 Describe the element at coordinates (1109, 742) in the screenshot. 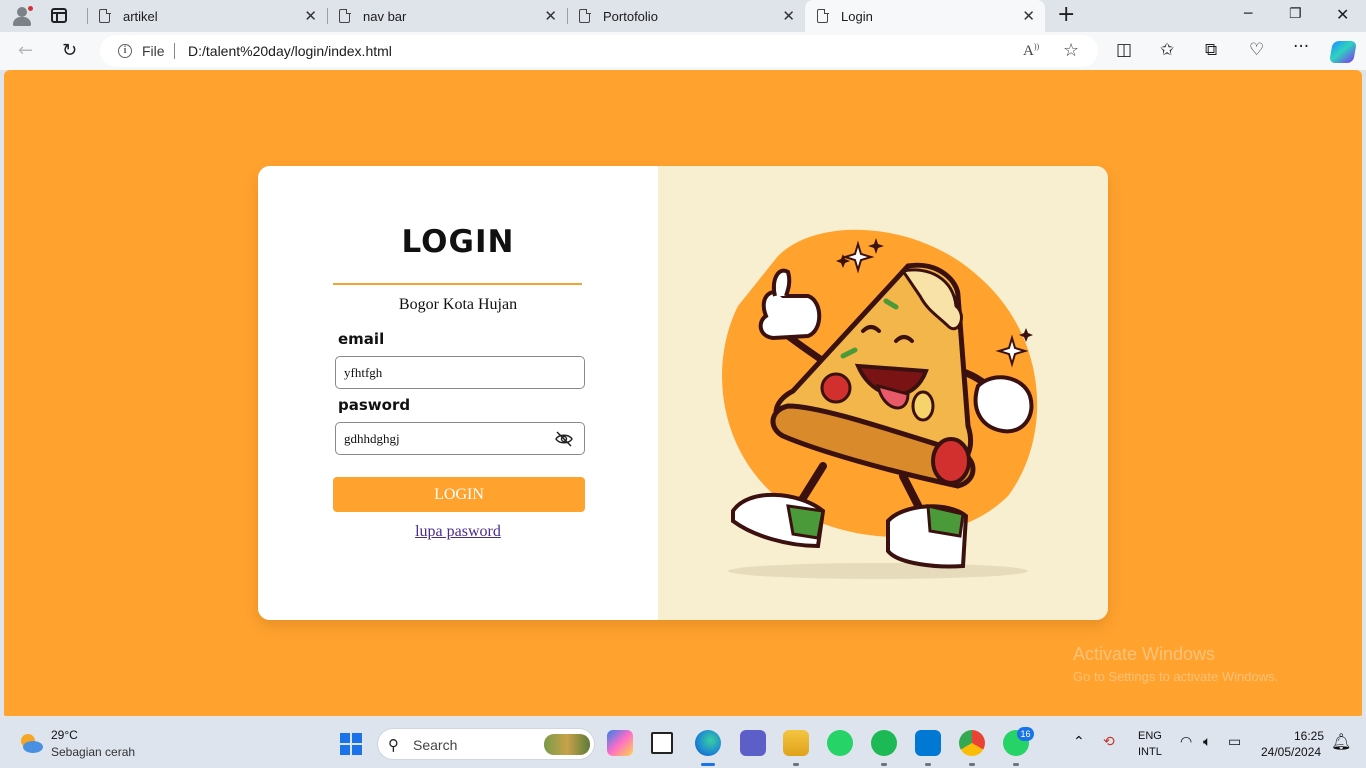

I see `sync-icon: ⟲` at that location.